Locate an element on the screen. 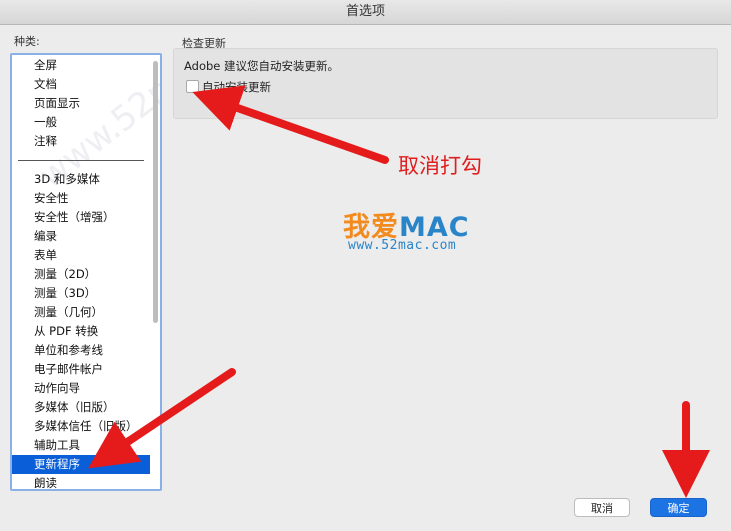 The image size is (731, 531). annotation-text: 取消打勾 is located at coordinates (440, 166).